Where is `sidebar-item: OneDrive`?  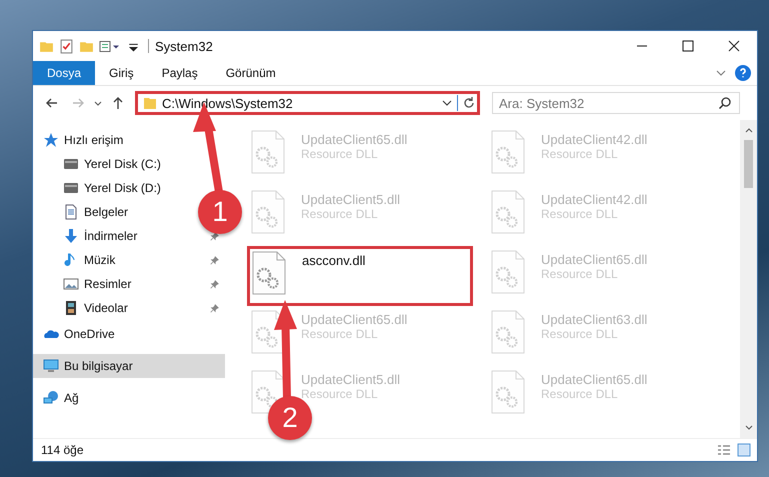
sidebar-item: OneDrive is located at coordinates (129, 334).